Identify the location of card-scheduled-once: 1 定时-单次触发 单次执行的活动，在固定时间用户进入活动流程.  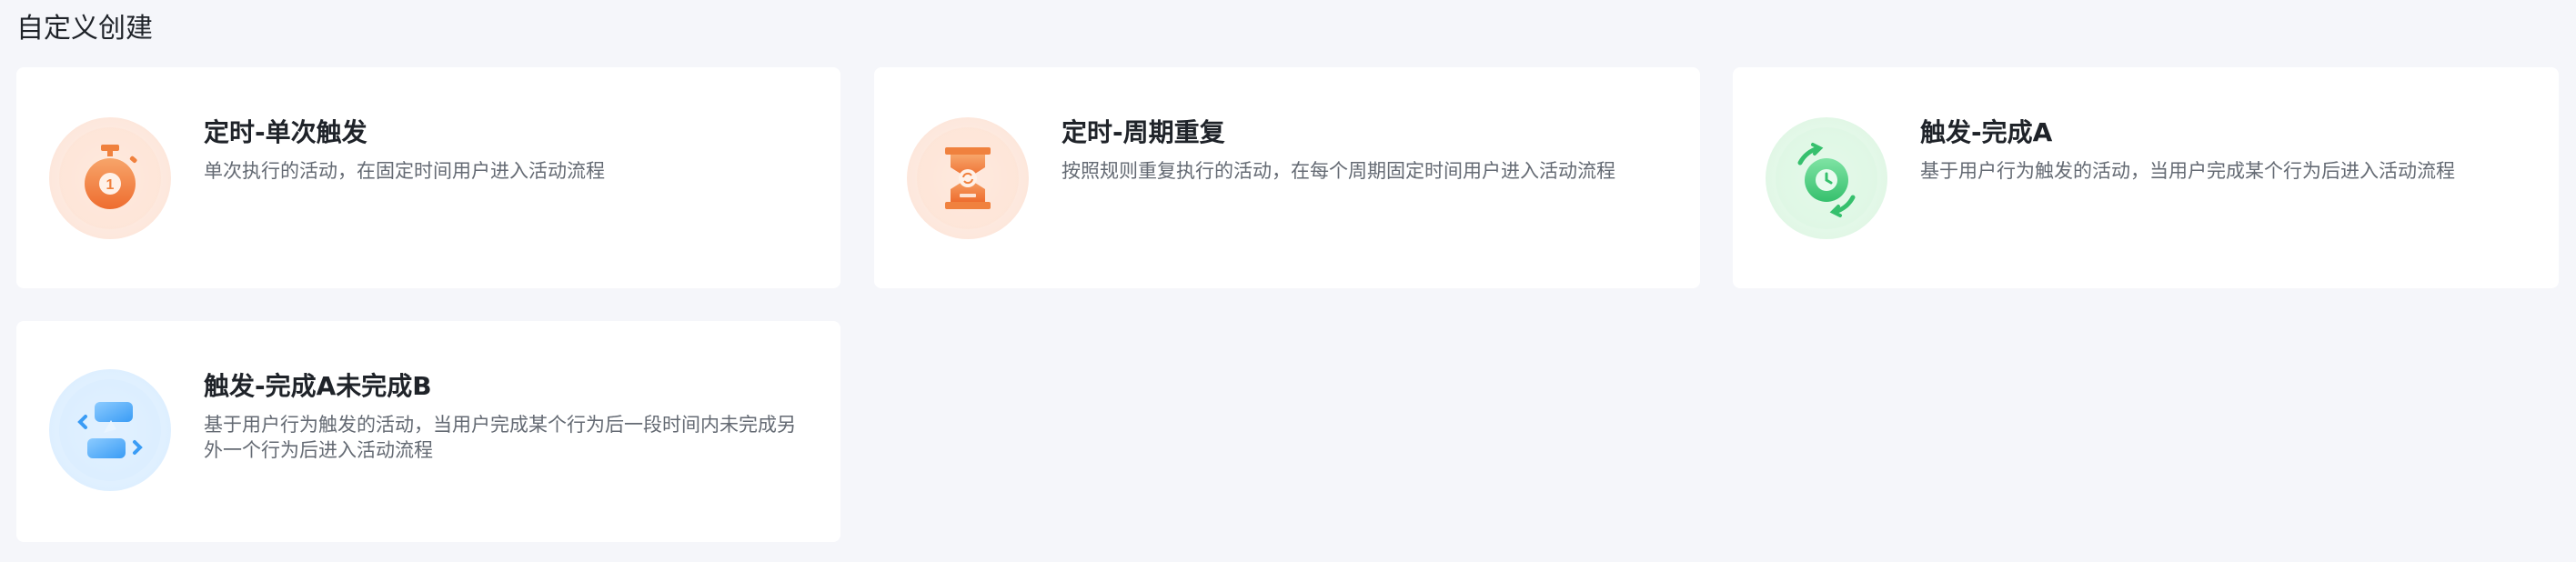
(428, 177).